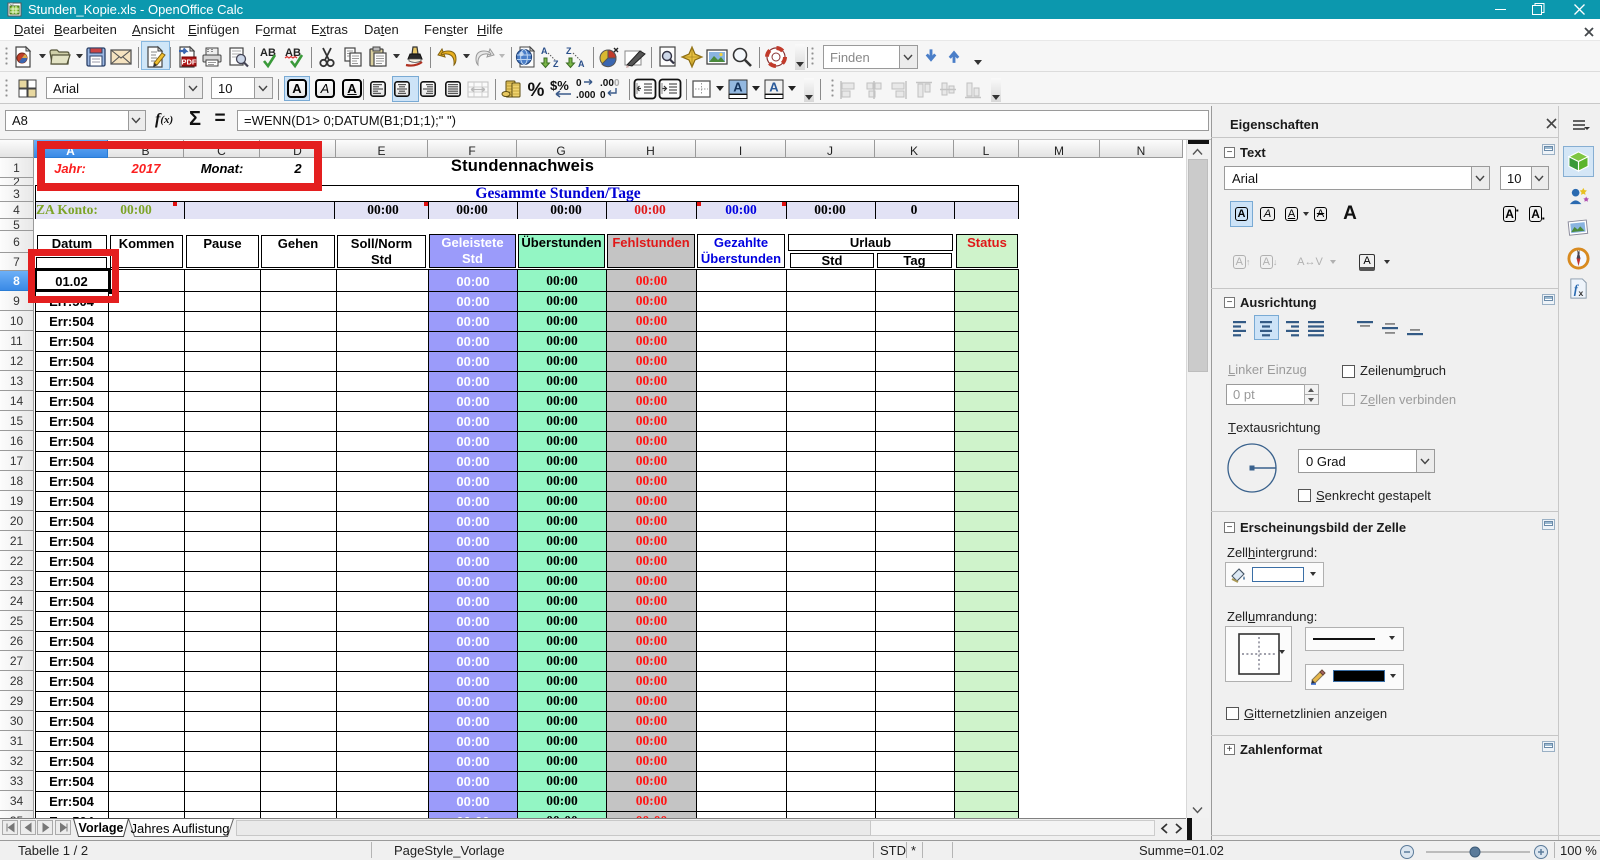 Image resolution: width=1600 pixels, height=860 pixels. Describe the element at coordinates (1579, 253) in the screenshot. I see `svg-text: N` at that location.